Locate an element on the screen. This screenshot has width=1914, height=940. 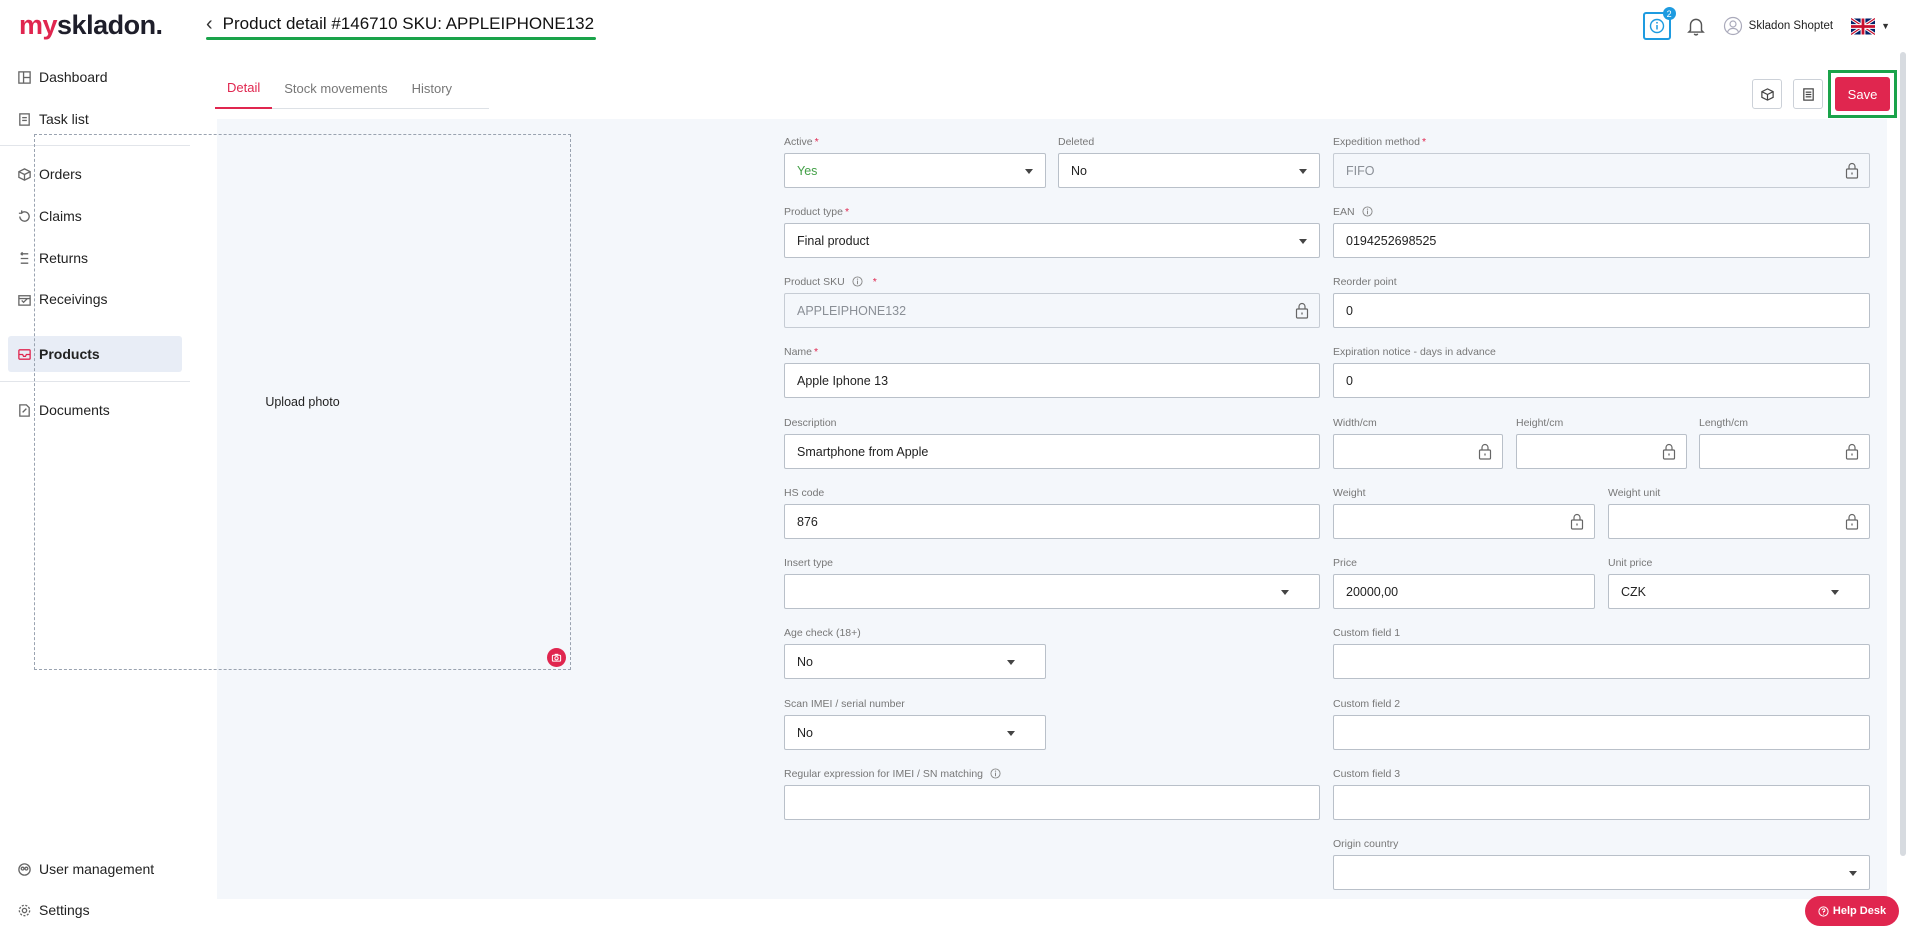
name-field: Name * Apple Iphone 13 is located at coordinates (1052, 371).